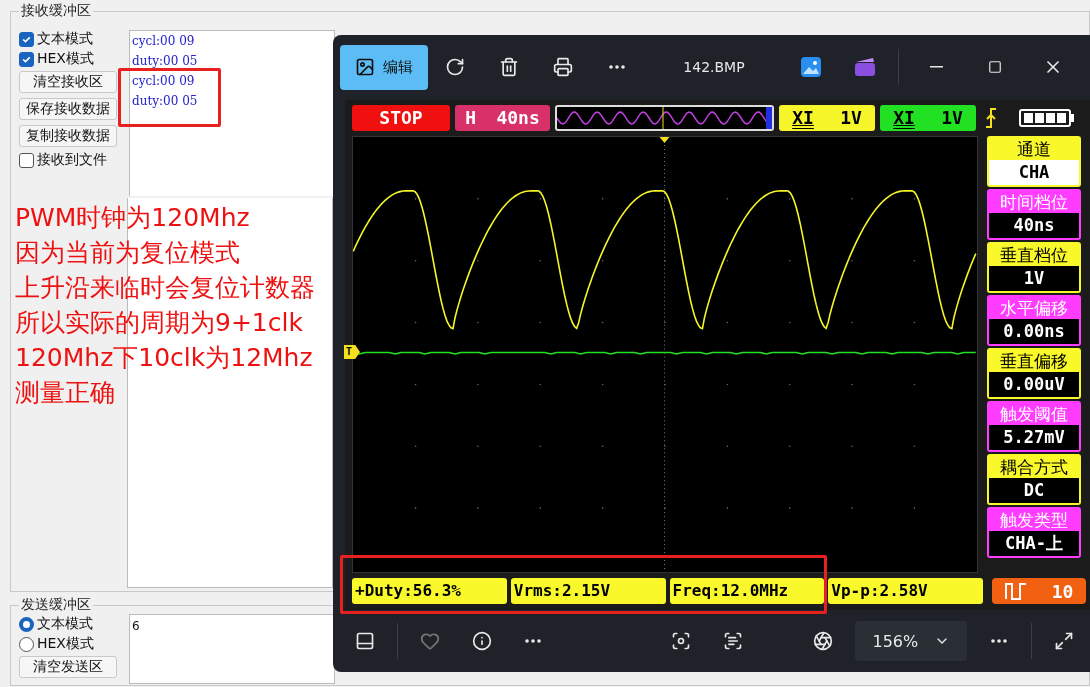  I want to click on setting-item: 触发类型 CHA-上, so click(1034, 532).